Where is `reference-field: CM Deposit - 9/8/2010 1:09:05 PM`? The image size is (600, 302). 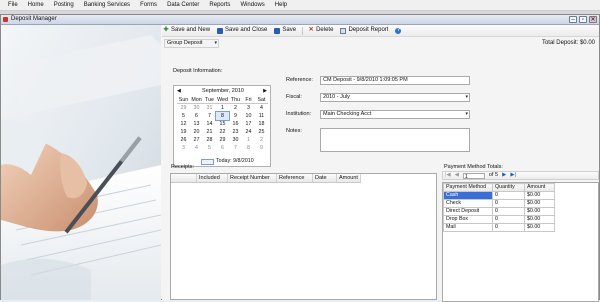
reference-field: CM Deposit - 9/8/2010 1:09:05 PM is located at coordinates (395, 80).